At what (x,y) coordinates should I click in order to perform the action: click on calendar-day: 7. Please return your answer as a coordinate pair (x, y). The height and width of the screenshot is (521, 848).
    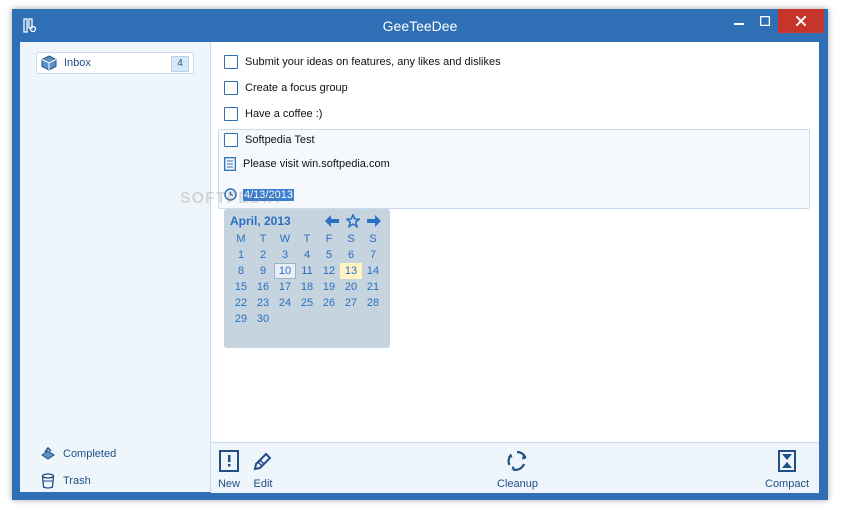
    Looking at the image, I should click on (373, 255).